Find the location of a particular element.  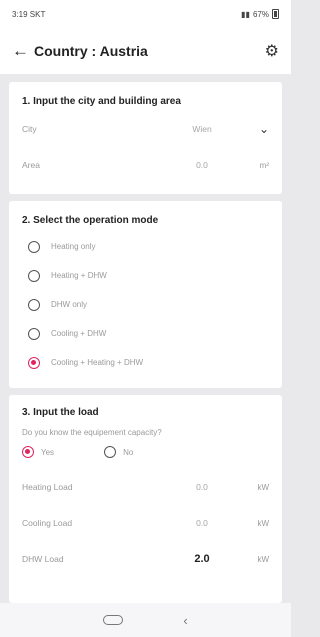

capacity-question: Do you know the equipement capacity? is located at coordinates (92, 432).